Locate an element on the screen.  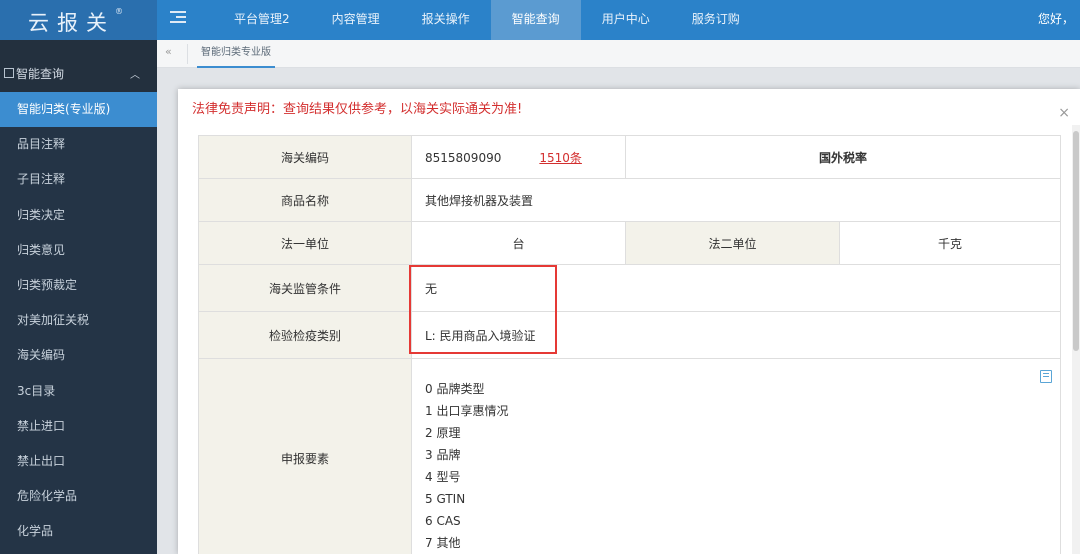
hs-code-label: 海关编码 is located at coordinates (305, 157).